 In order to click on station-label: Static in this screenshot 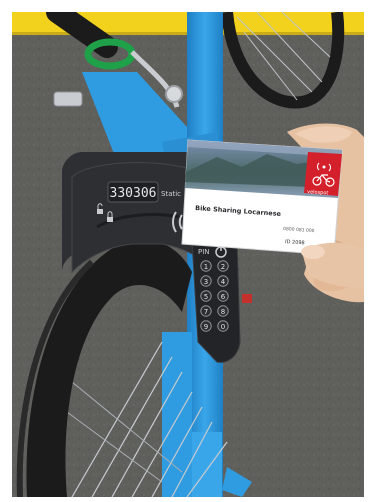, I will do `click(171, 194)`.